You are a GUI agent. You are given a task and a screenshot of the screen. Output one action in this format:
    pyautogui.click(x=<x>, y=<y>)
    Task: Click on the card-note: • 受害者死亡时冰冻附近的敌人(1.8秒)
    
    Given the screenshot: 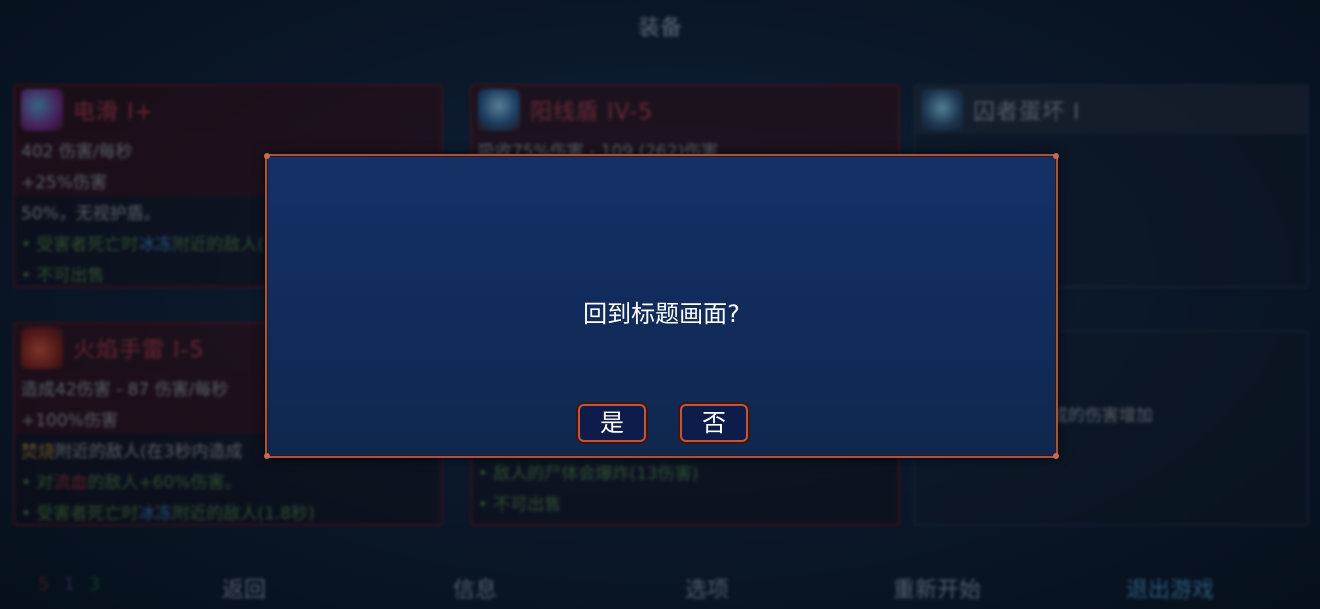 What is the action you would take?
    pyautogui.click(x=168, y=514)
    